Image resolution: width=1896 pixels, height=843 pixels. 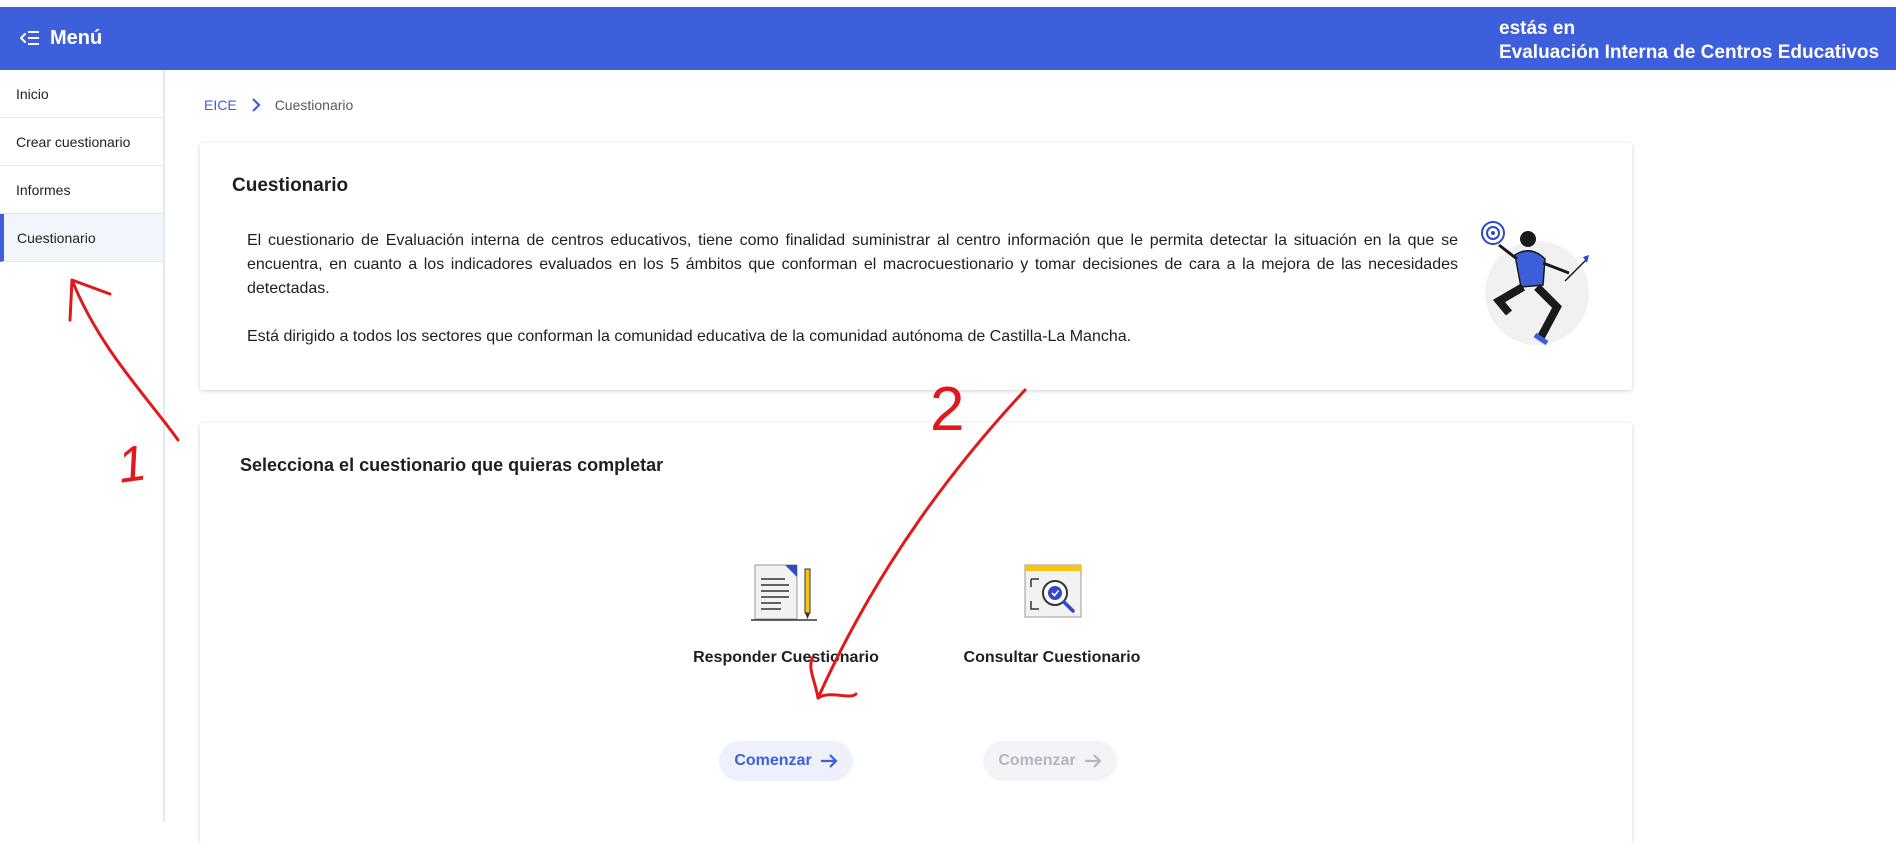 I want to click on person-target-illustration, so click(x=1535, y=283).